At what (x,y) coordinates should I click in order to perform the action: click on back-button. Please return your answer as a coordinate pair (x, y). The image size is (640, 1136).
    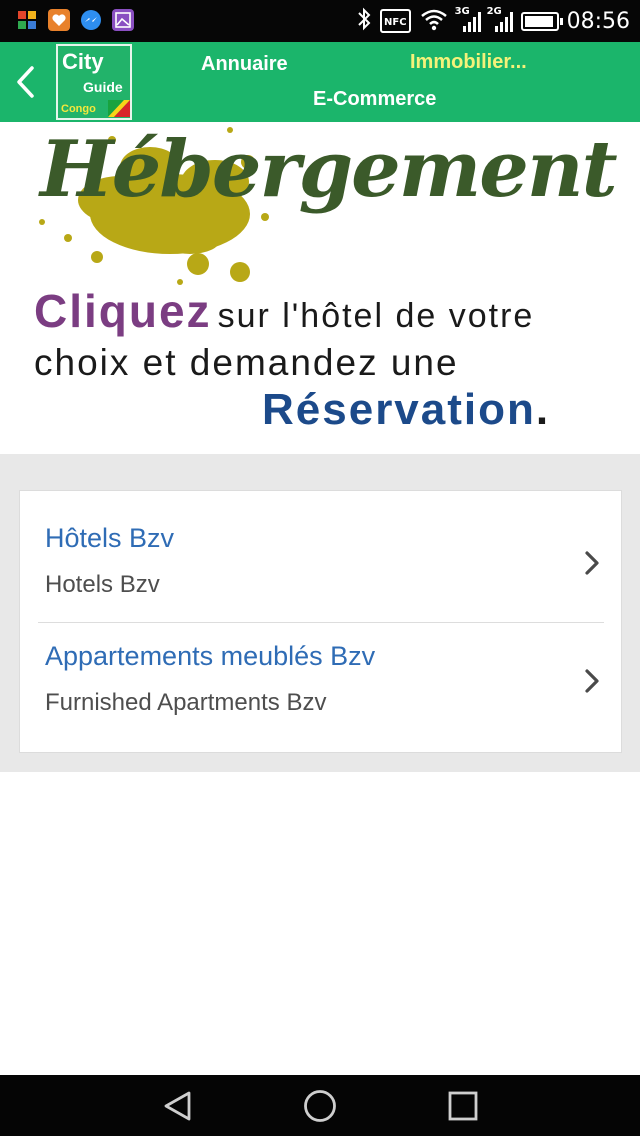
    Looking at the image, I should click on (26, 82).